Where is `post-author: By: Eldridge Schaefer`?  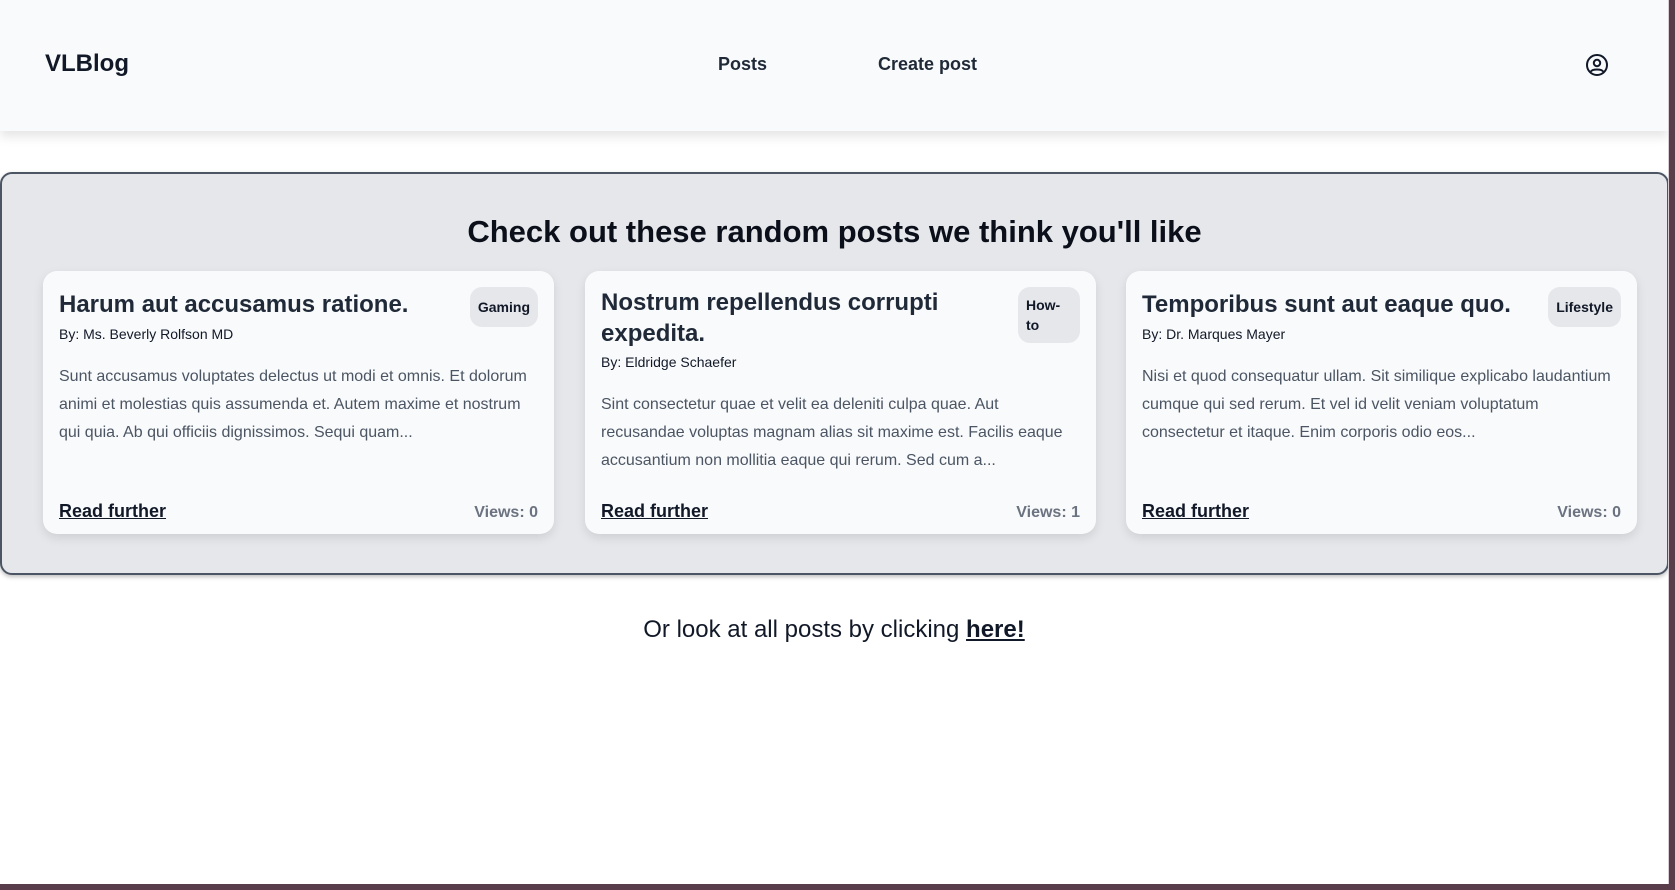 post-author: By: Eldridge Schaefer is located at coordinates (669, 362).